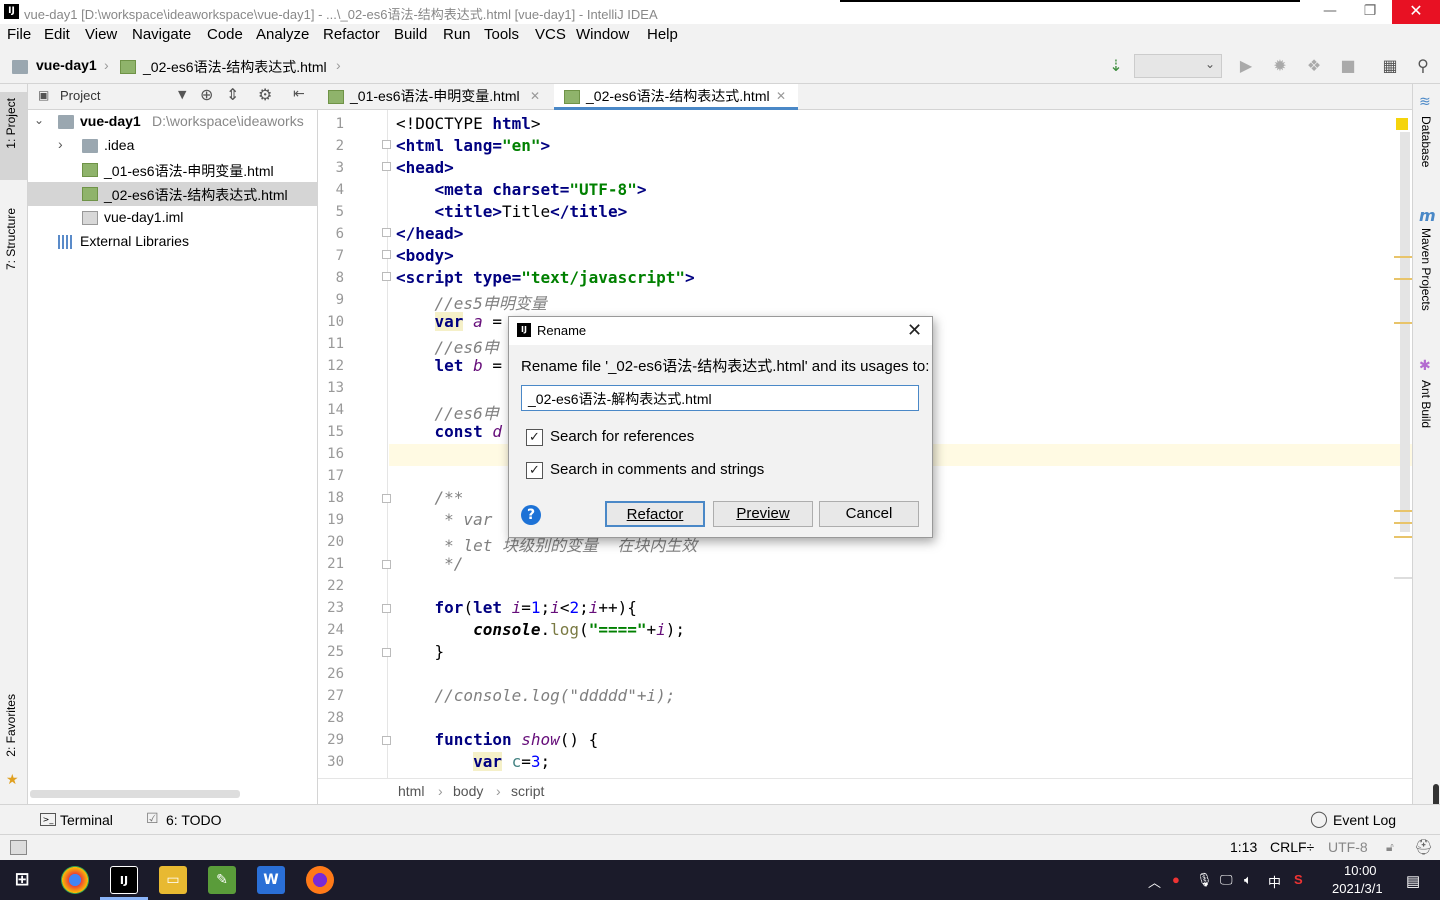 The height and width of the screenshot is (900, 1440). Describe the element at coordinates (75, 880) in the screenshot. I see `chrome-icon` at that location.